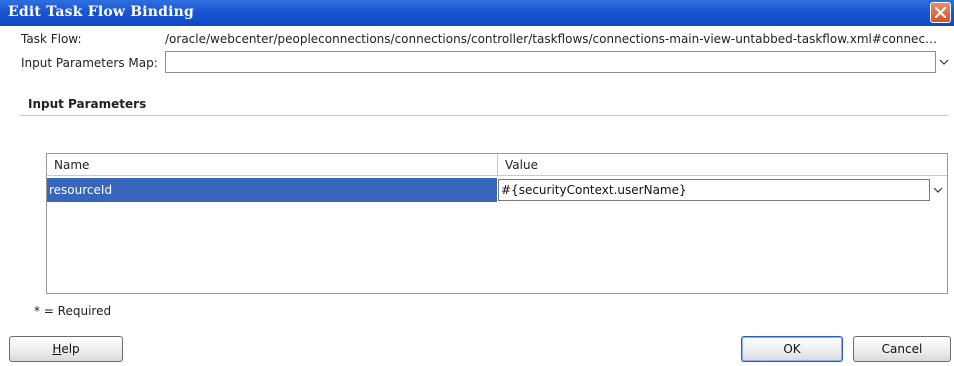 The height and width of the screenshot is (366, 954). I want to click on help-button: Help, so click(66, 349).